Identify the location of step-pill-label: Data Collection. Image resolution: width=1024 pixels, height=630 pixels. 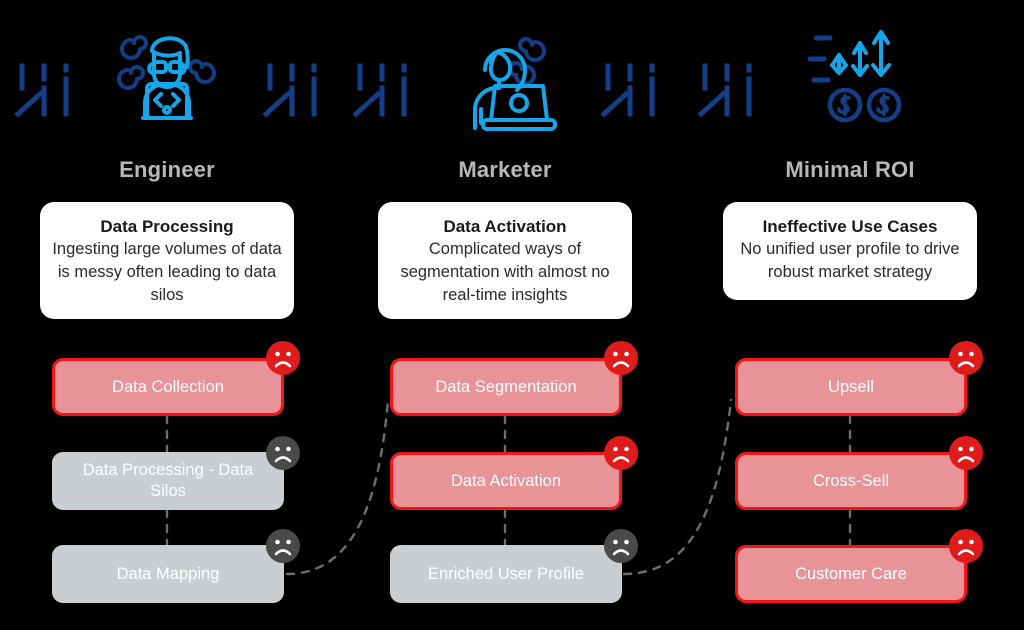
(168, 386).